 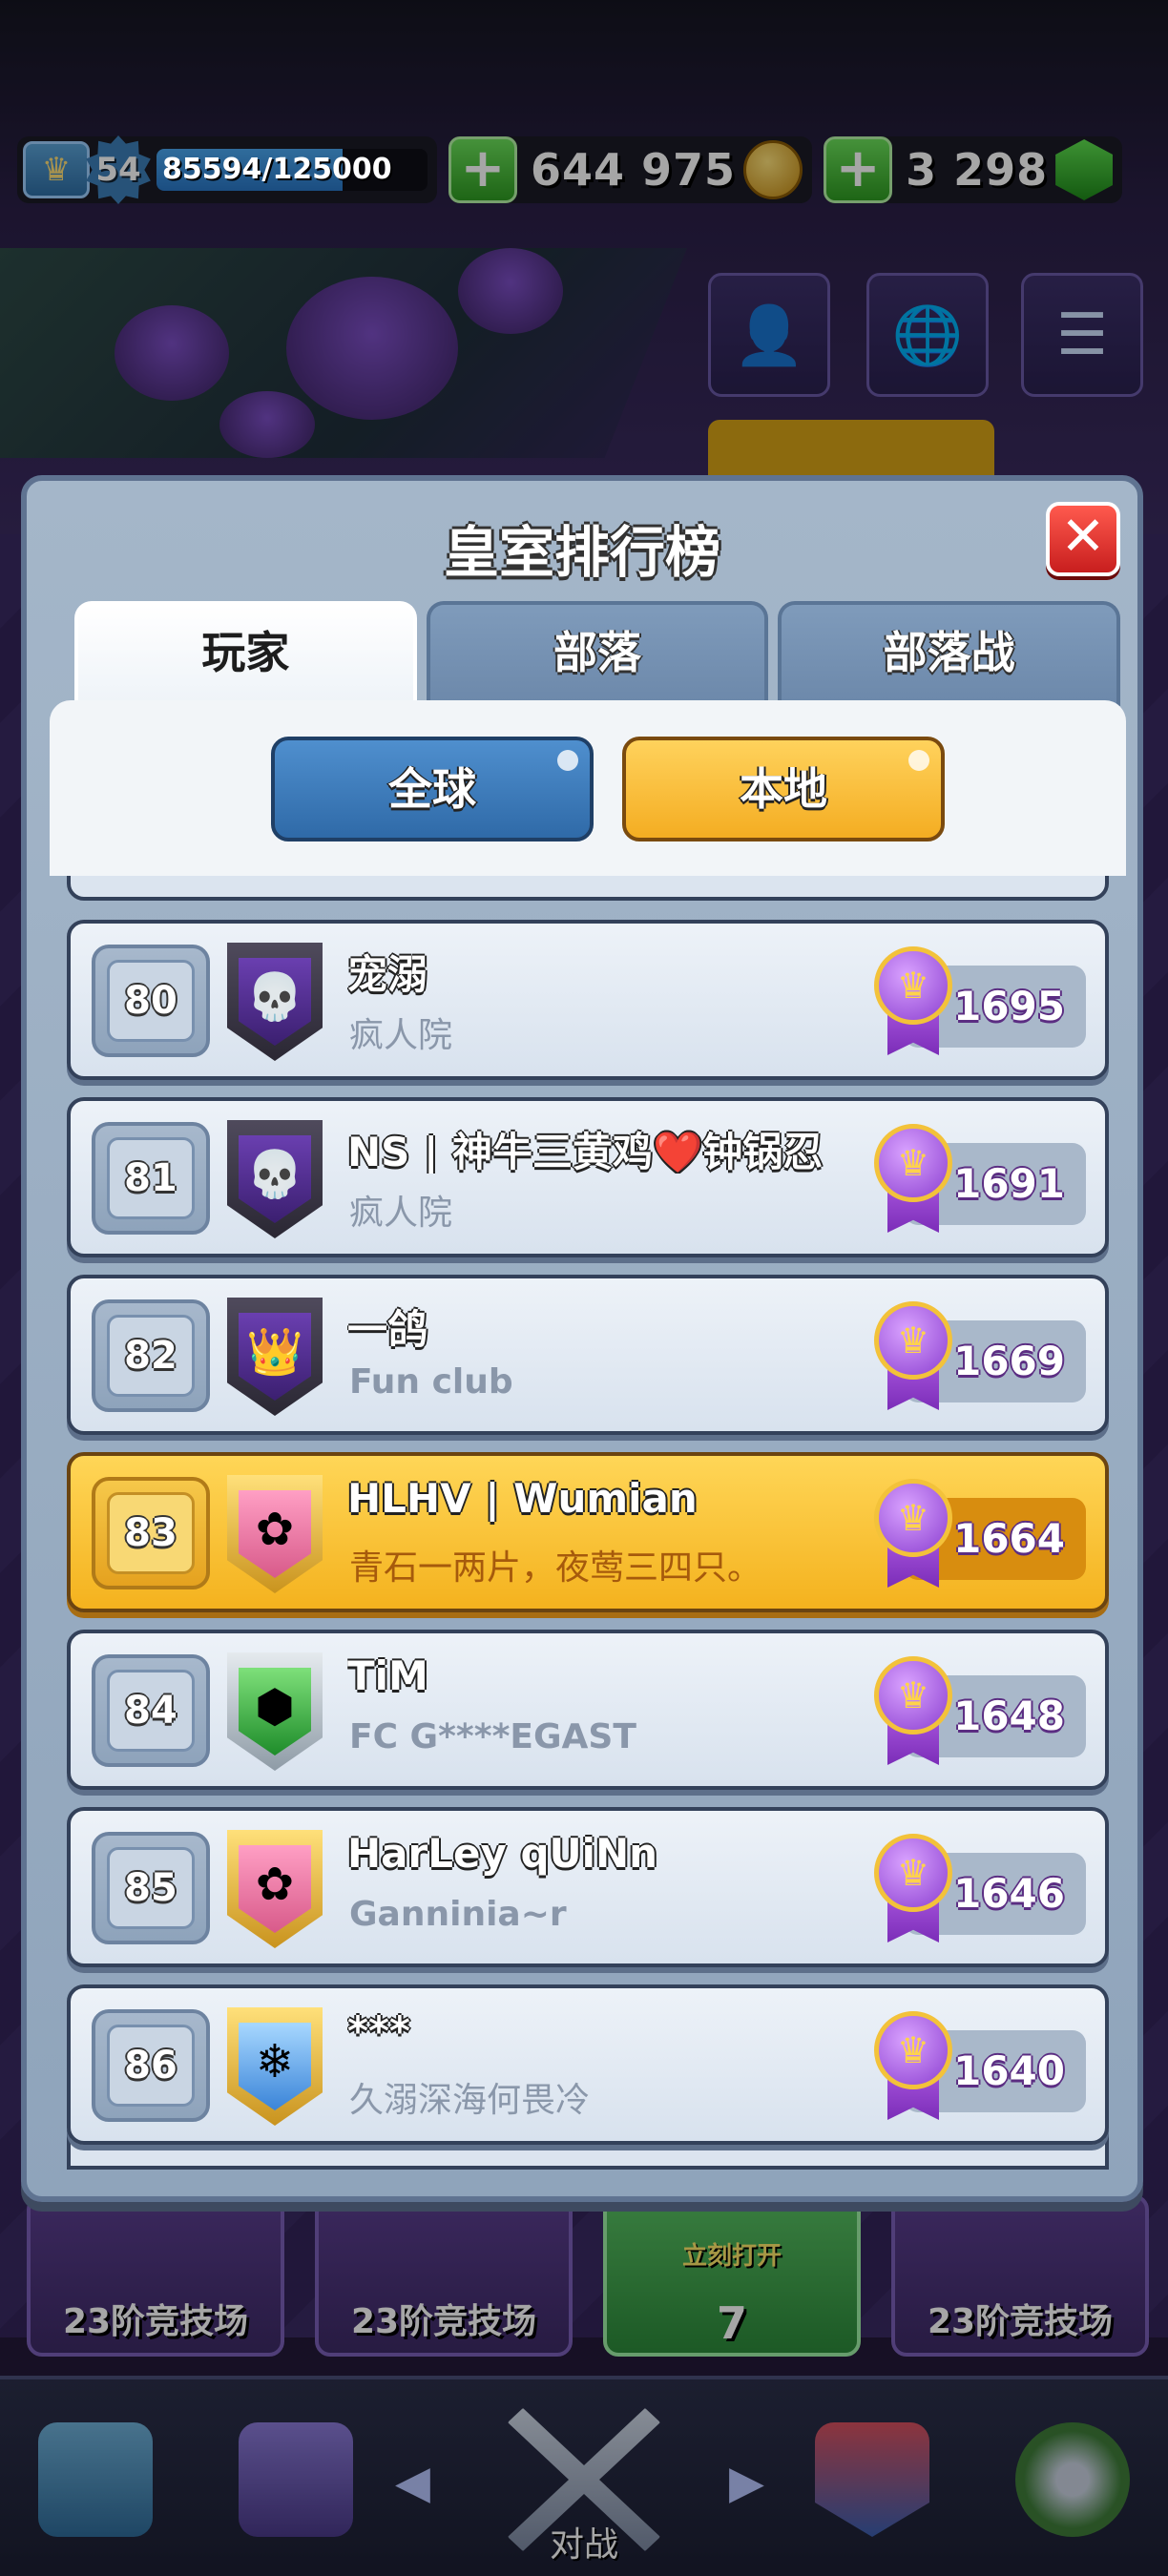 What do you see at coordinates (588, 1000) in the screenshot?
I see `leaderboard-row: 80 💀 宠溺 疯人院 1695 ♛` at bounding box center [588, 1000].